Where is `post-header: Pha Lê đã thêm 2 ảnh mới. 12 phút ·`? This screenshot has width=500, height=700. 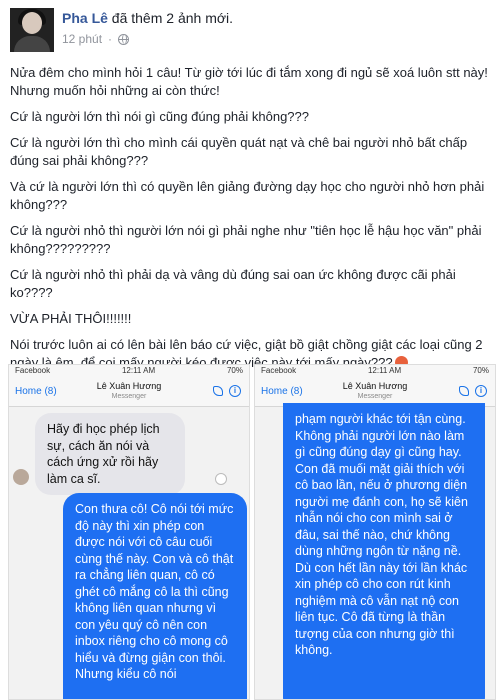
post-header: Pha Lê đã thêm 2 ảnh mới. 12 phút · is located at coordinates (250, 31).